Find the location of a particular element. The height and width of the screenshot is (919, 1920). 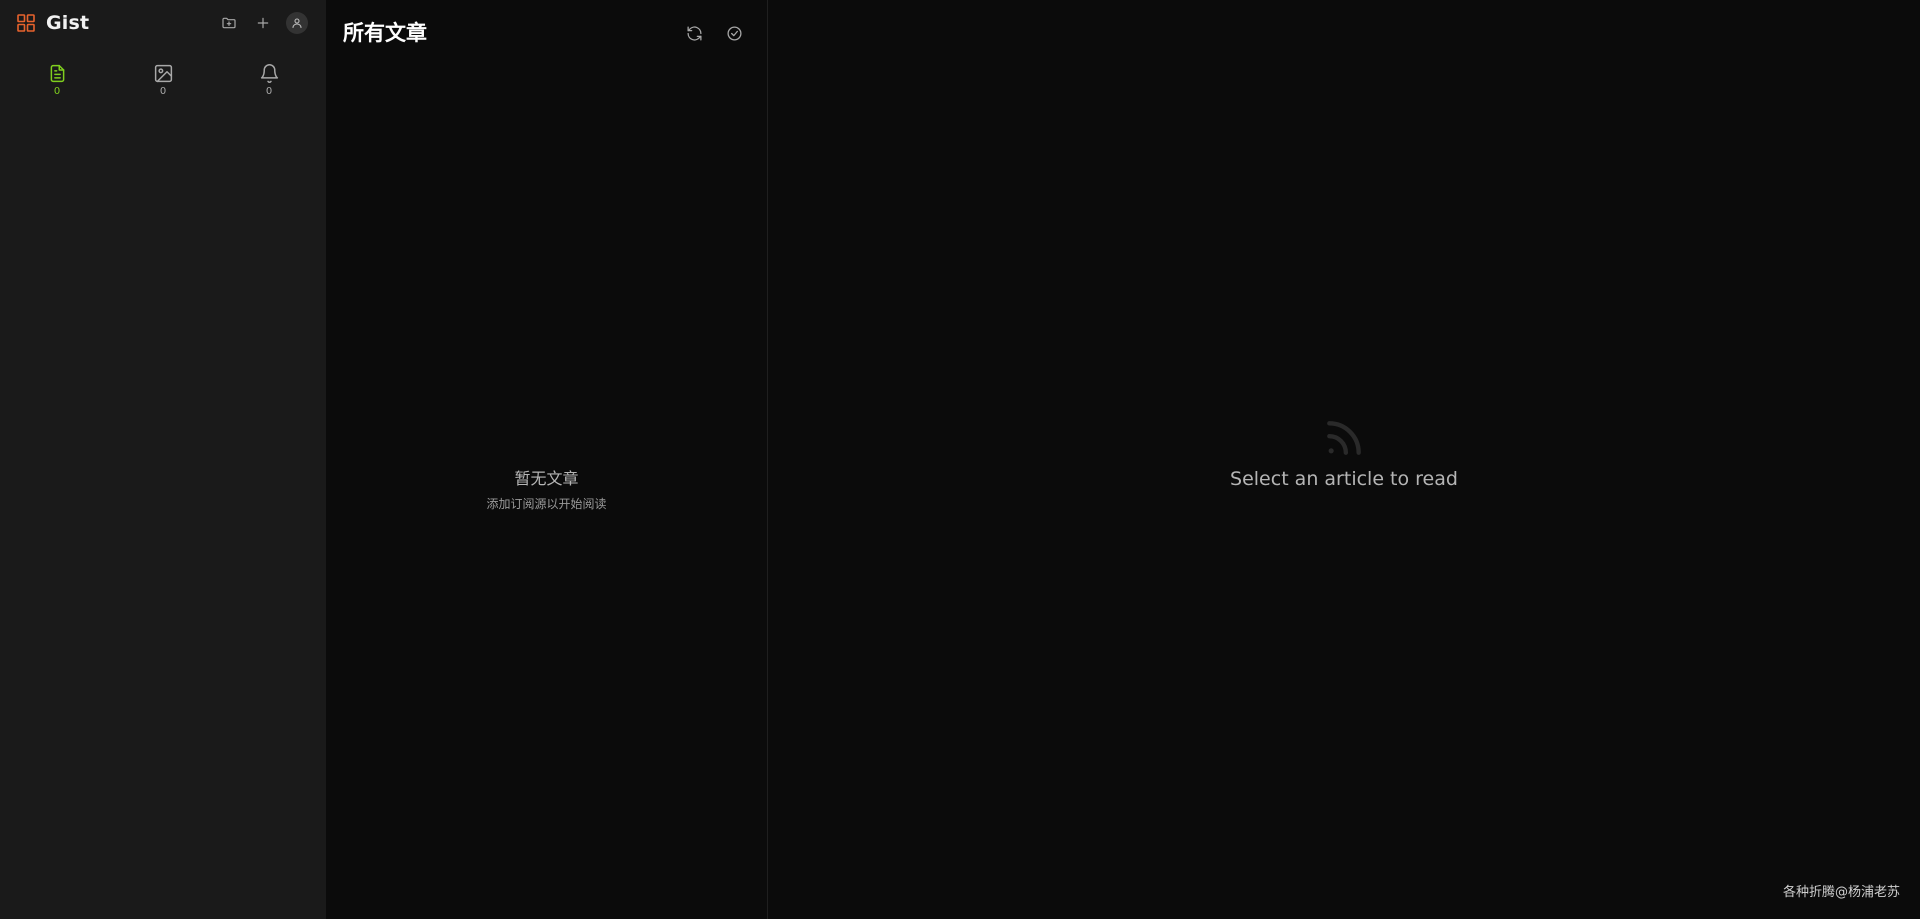

refresh-icon is located at coordinates (694, 33).